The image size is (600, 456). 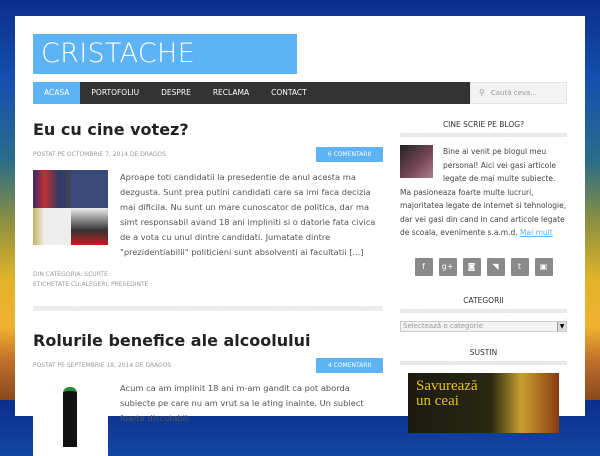 What do you see at coordinates (447, 266) in the screenshot?
I see `google-plus-icon: g+` at bounding box center [447, 266].